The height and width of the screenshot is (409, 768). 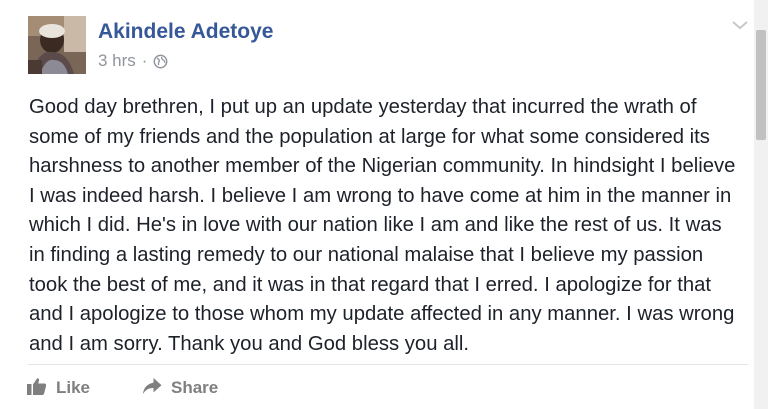 What do you see at coordinates (156, 388) in the screenshot?
I see `share-arrow-icon` at bounding box center [156, 388].